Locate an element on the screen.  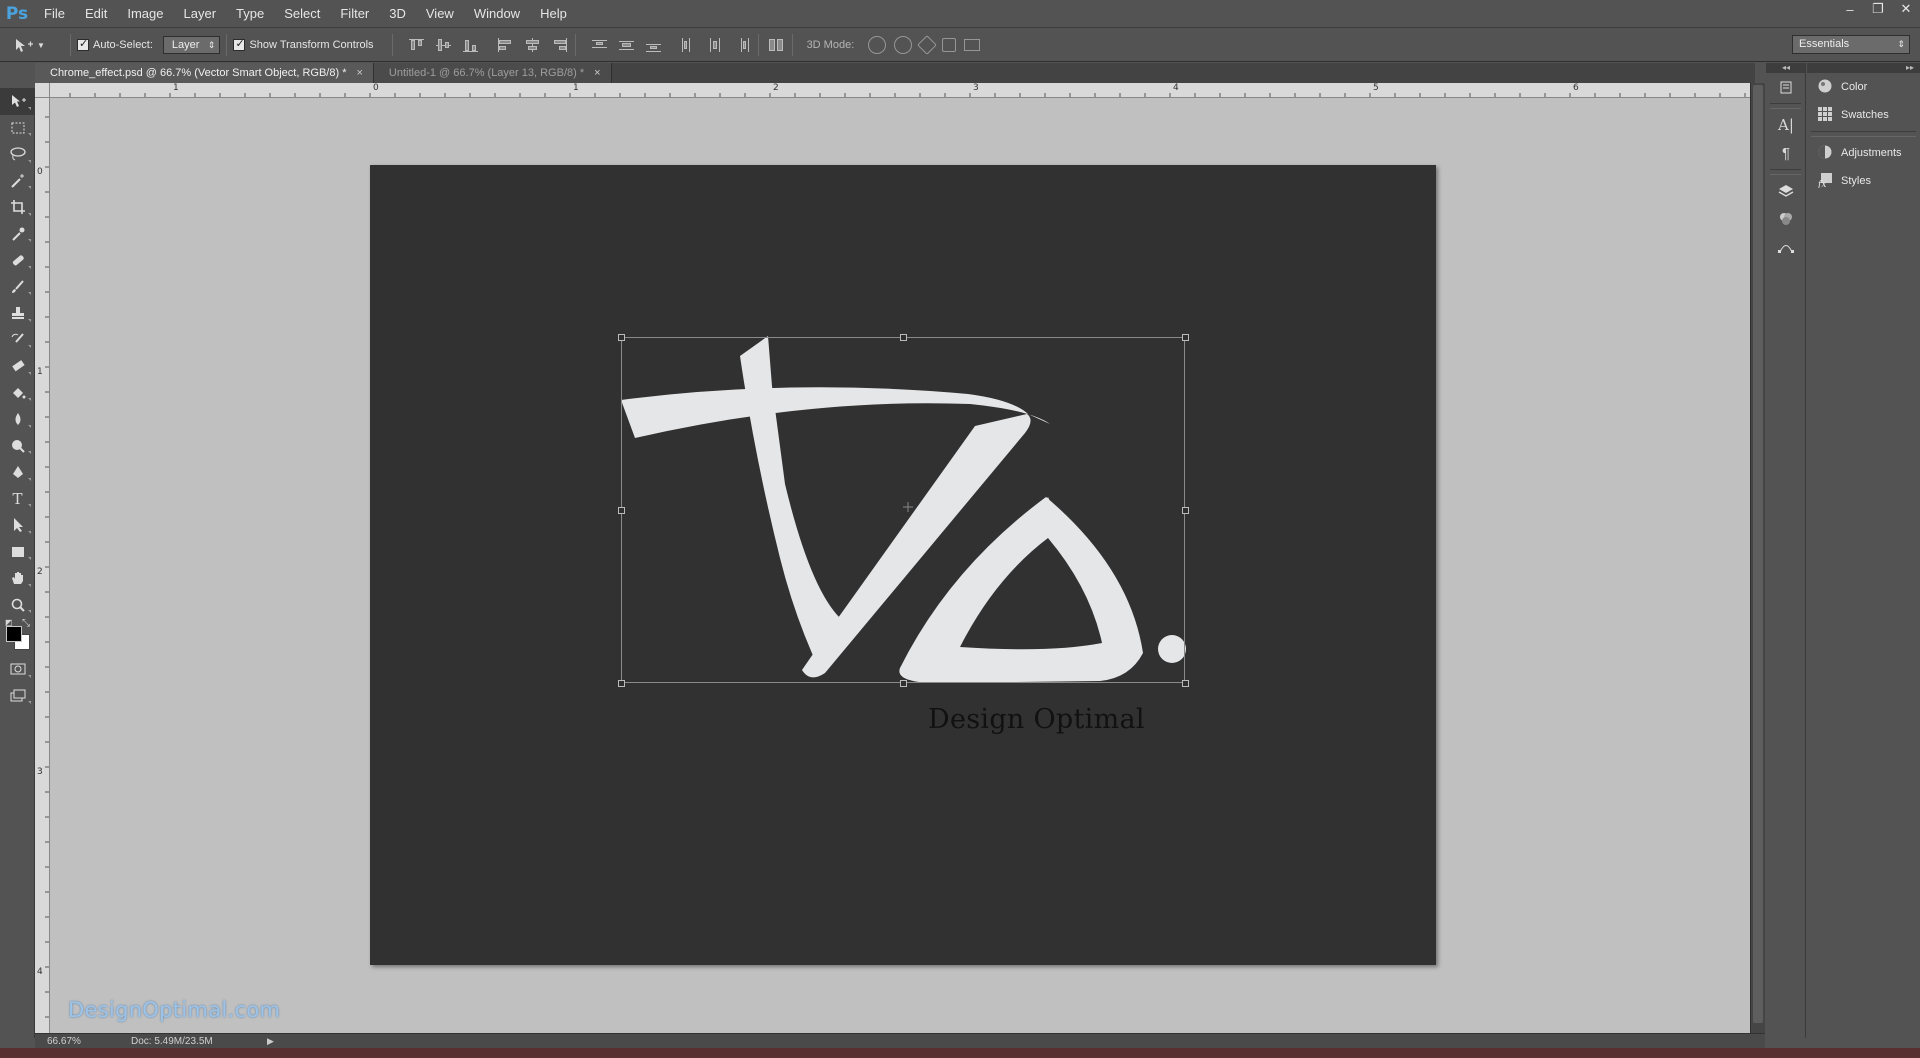
distribute-top-edges-icon is located at coordinates (599, 45).